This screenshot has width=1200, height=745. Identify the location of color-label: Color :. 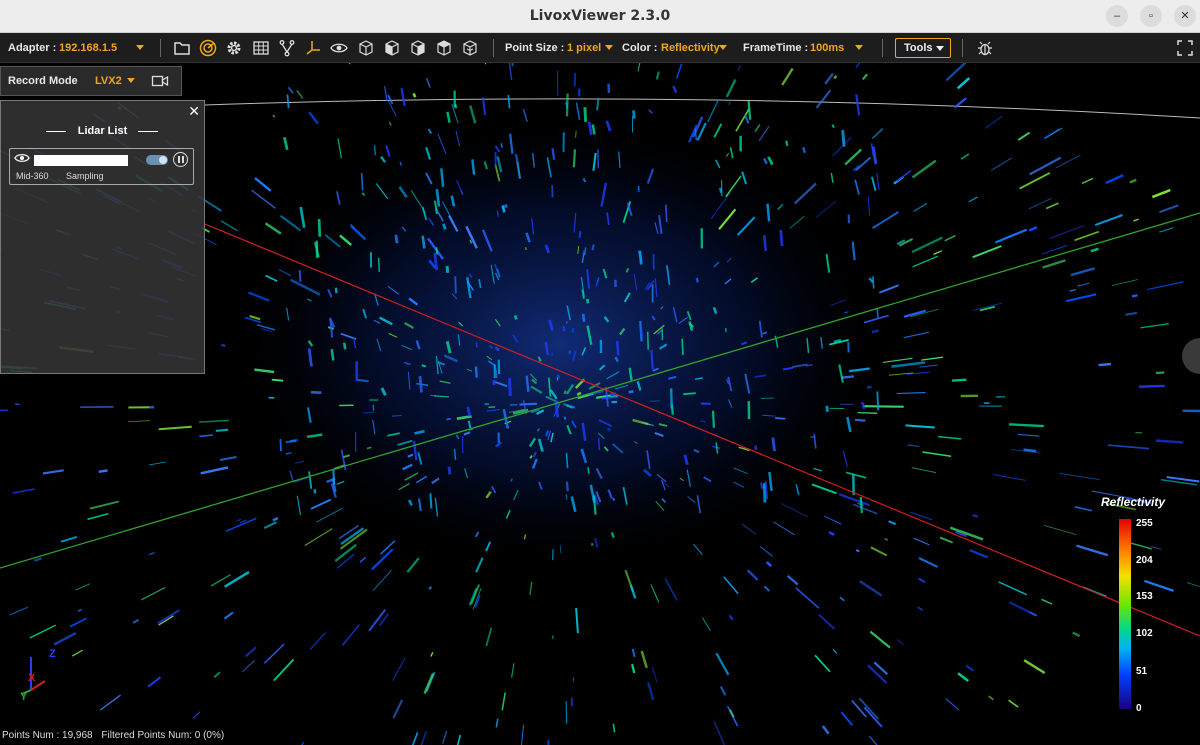
(640, 48).